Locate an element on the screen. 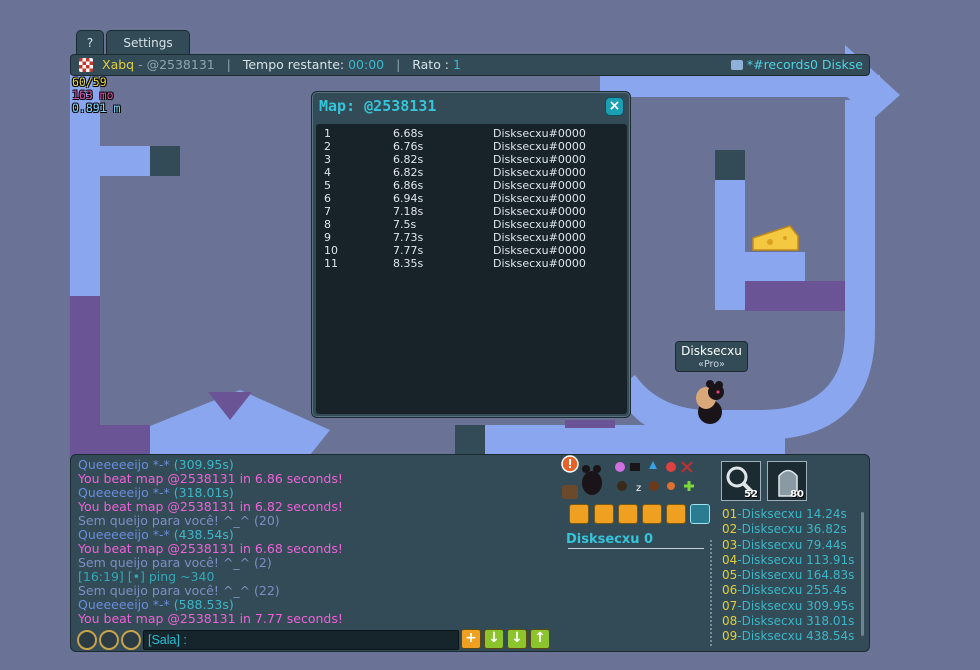  record-rank: 10 is located at coordinates (331, 250).